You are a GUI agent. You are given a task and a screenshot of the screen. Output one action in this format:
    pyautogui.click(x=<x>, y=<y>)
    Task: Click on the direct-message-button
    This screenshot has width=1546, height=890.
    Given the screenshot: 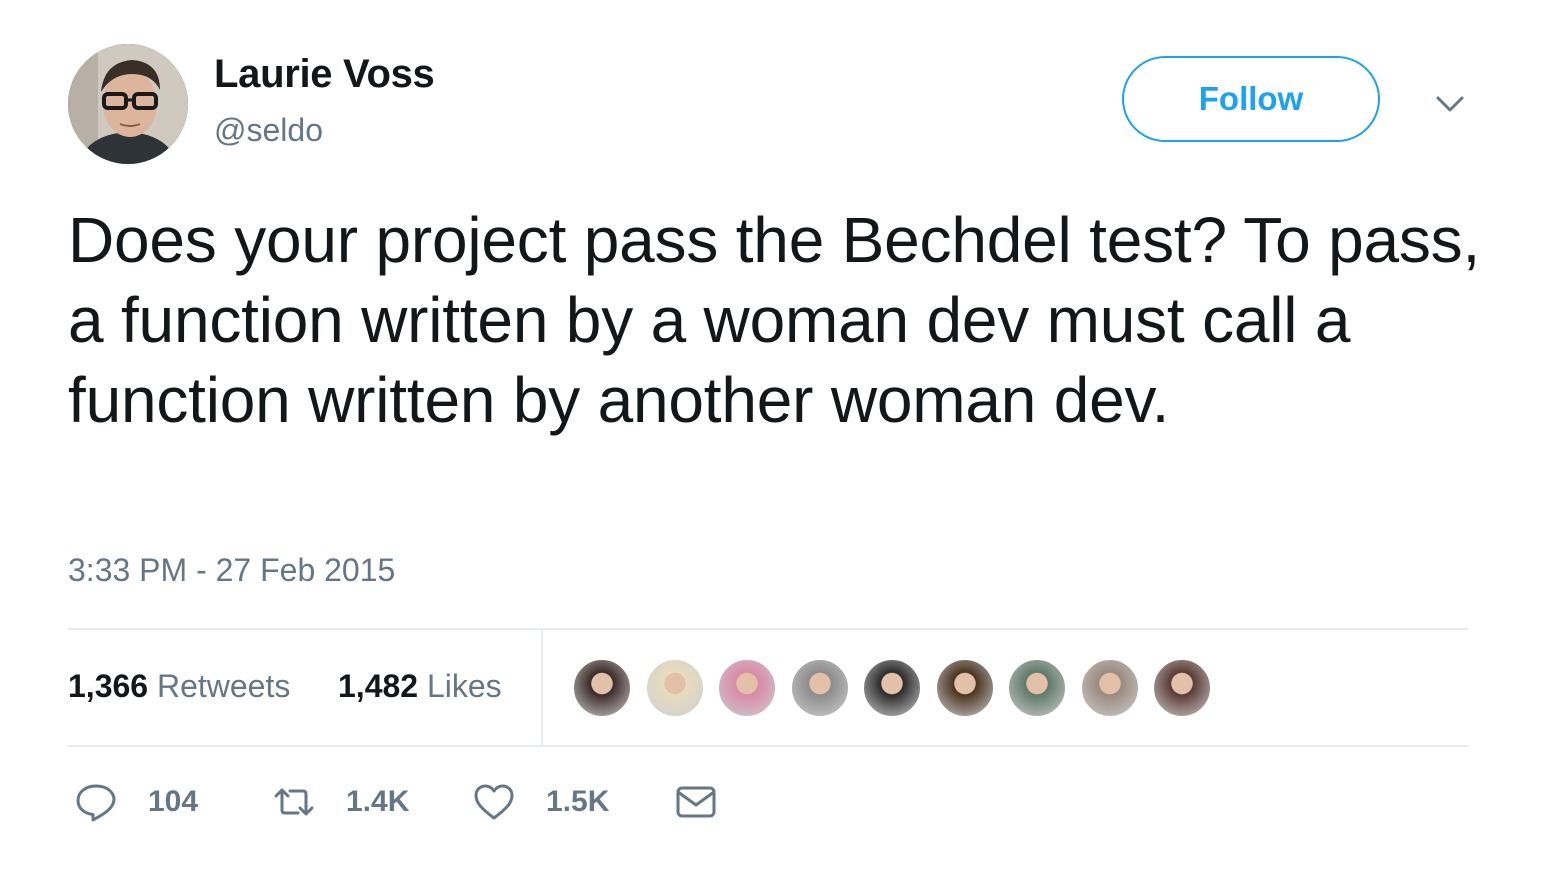 What is the action you would take?
    pyautogui.click(x=696, y=802)
    